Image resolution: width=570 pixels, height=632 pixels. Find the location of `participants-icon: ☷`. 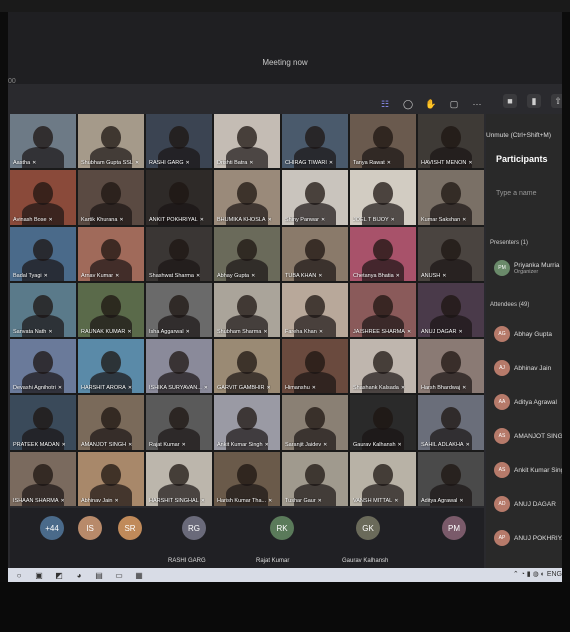

participants-icon: ☷ is located at coordinates (385, 104).